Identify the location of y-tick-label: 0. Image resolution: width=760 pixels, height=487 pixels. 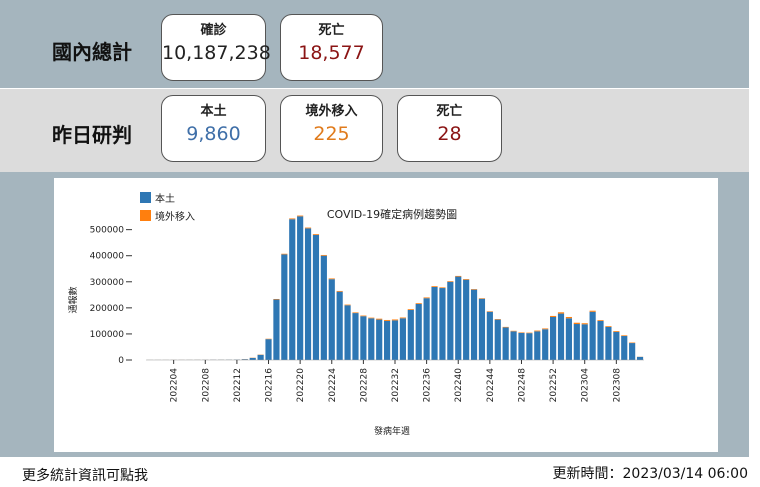
(121, 361).